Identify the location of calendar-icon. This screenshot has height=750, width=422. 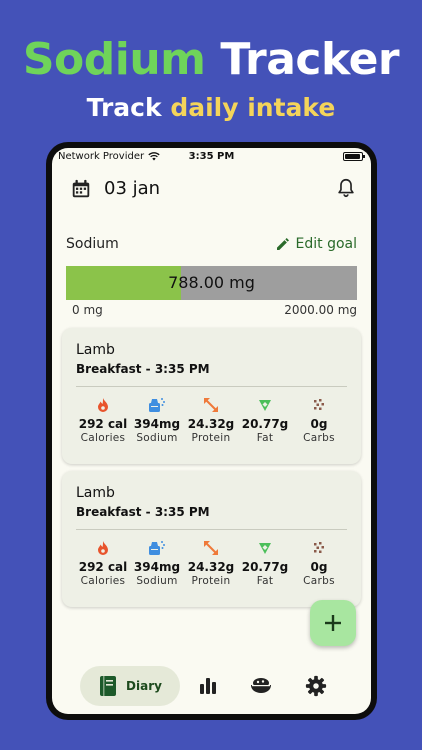
(81, 189).